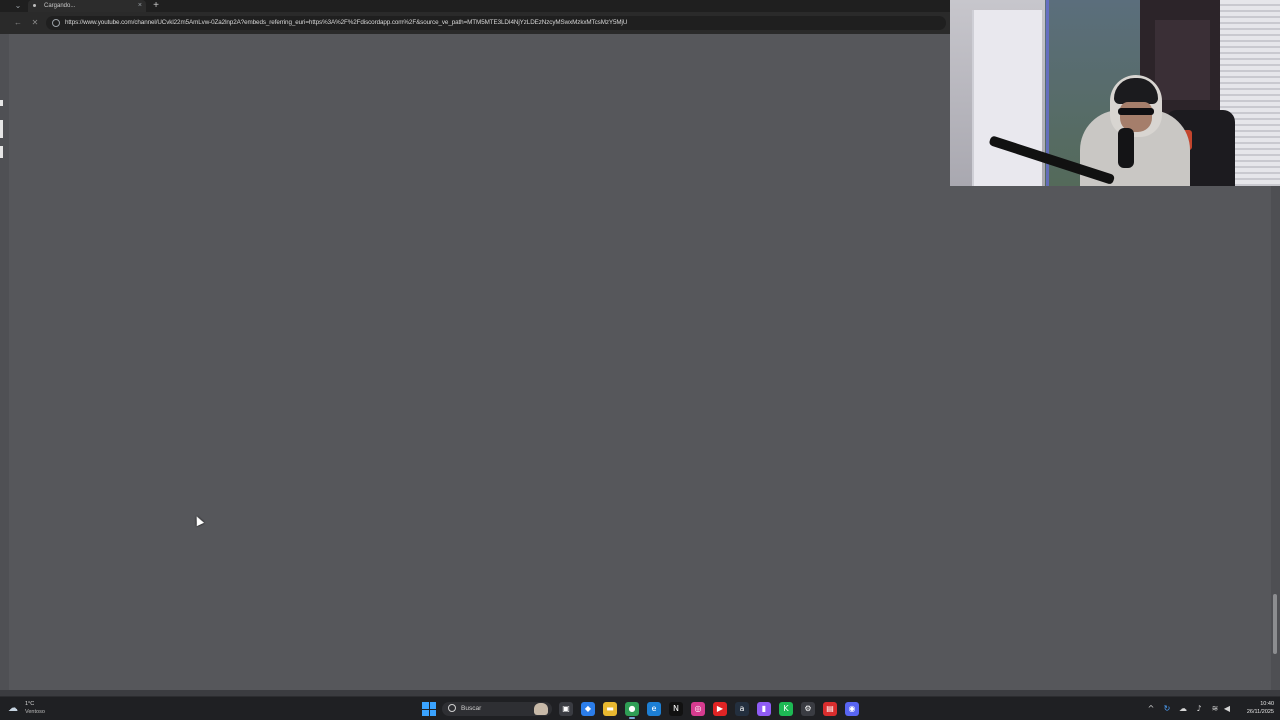 This screenshot has width=1280, height=720. I want to click on microphone-icon: ♪, so click(1199, 709).